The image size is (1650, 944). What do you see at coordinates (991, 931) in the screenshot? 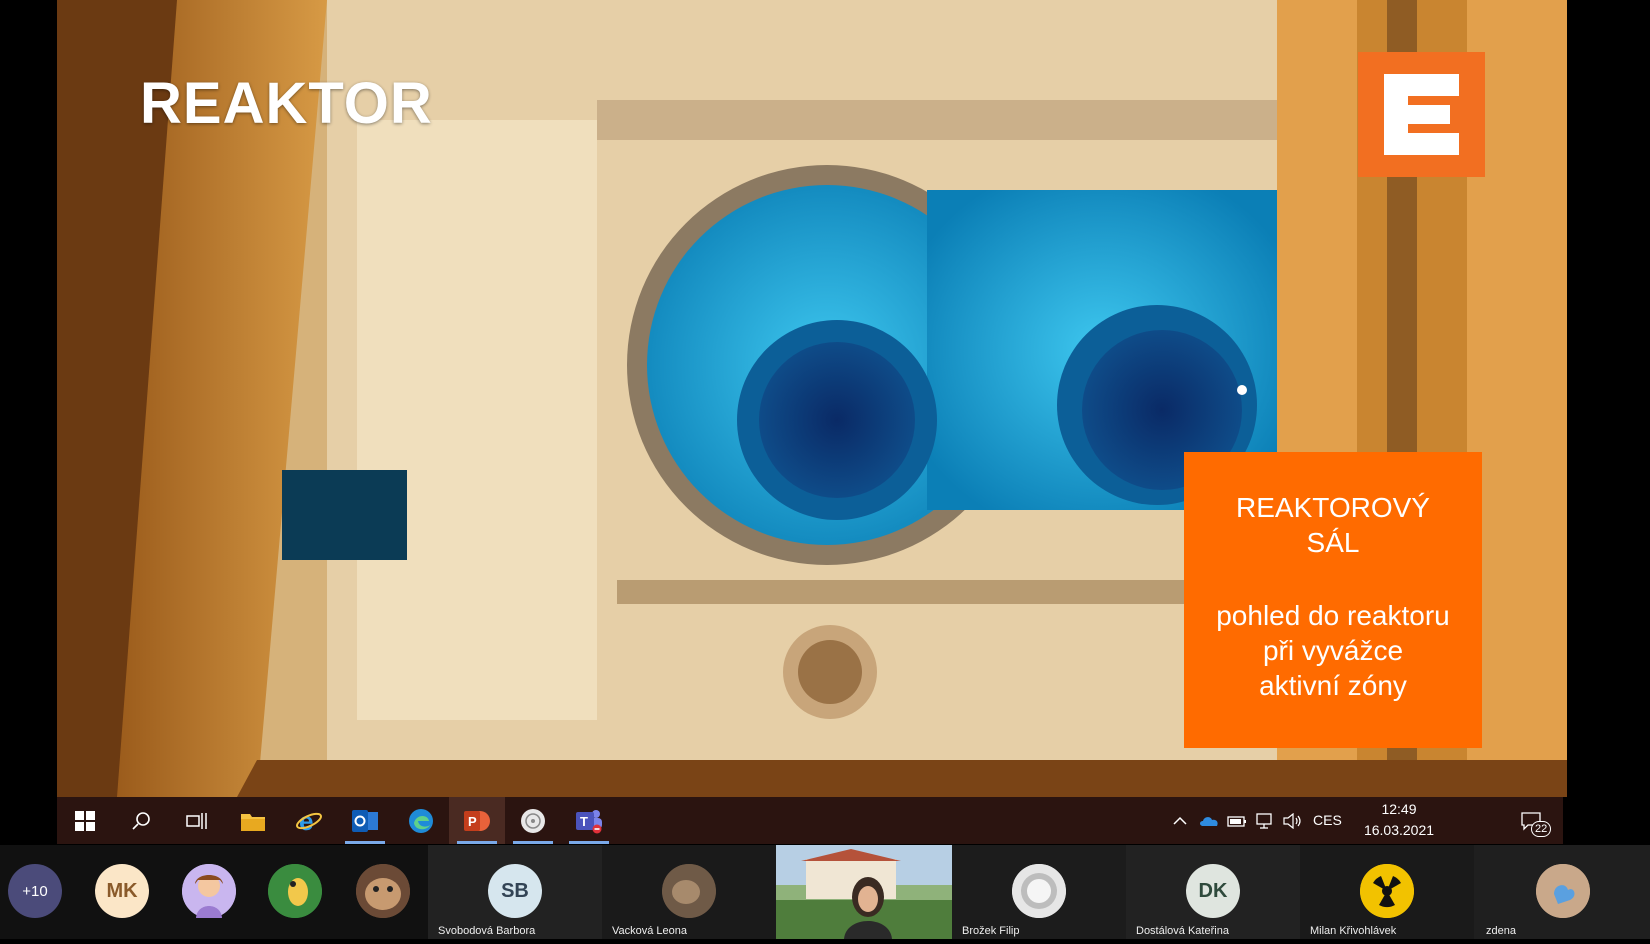
I see `participant-name: Brožek Filip` at bounding box center [991, 931].